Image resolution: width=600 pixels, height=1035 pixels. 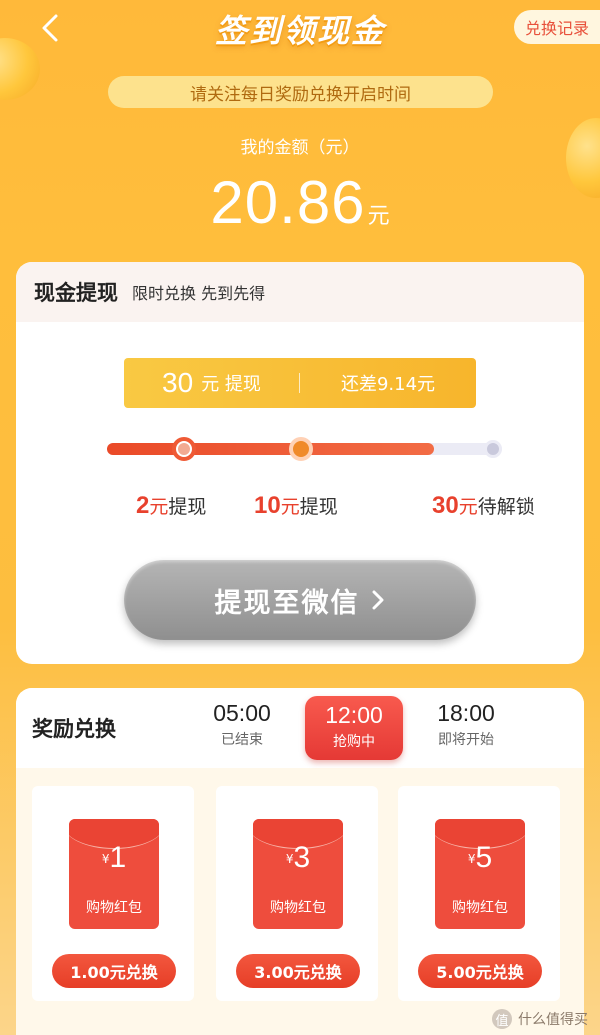 I want to click on milestone-label-2: 2元提现, so click(x=171, y=506).